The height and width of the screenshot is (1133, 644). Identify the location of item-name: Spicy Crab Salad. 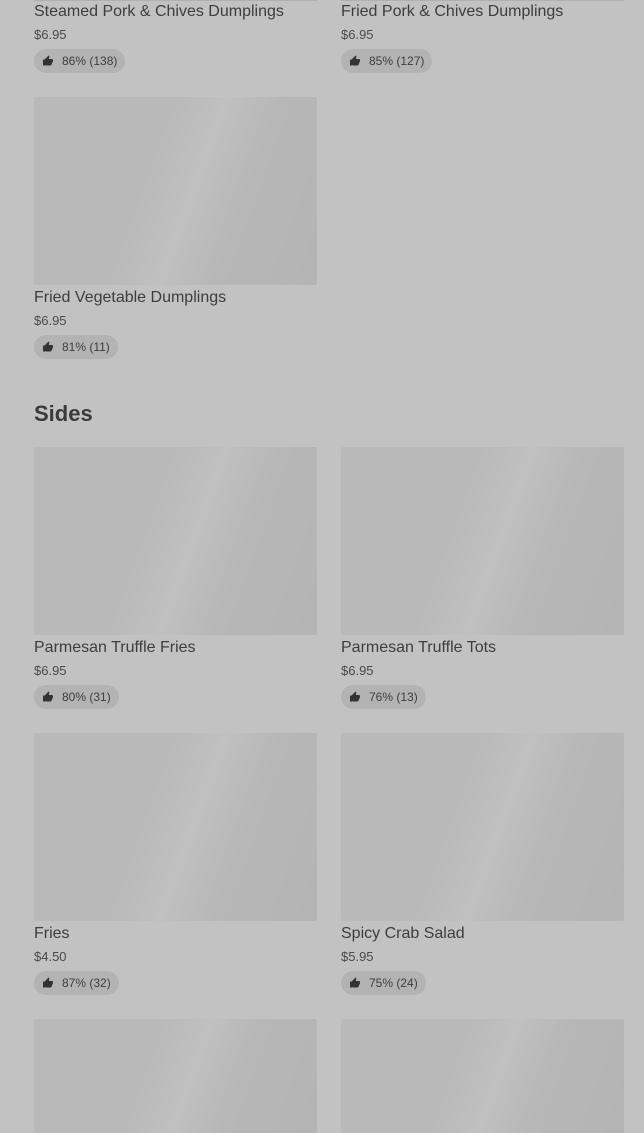
(403, 934).